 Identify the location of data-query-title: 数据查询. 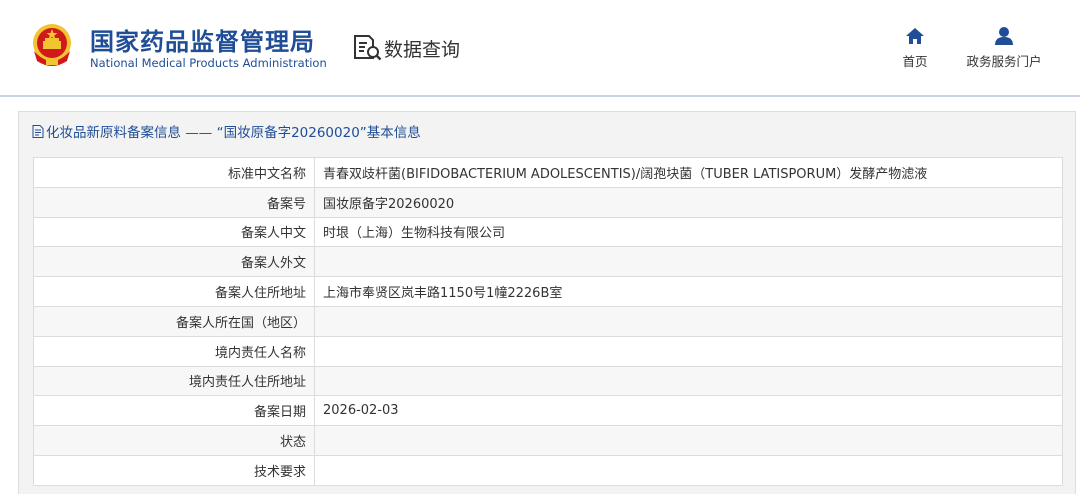
(406, 48).